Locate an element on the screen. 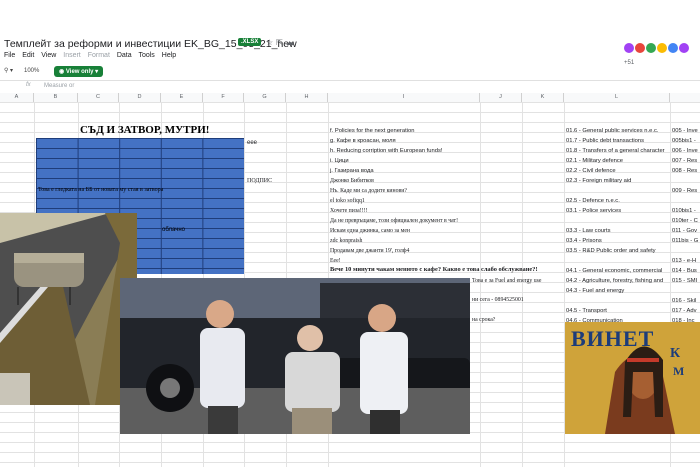 Image resolution: width=700 pixels, height=467 pixels. star-icon: ☆ is located at coordinates (271, 42).